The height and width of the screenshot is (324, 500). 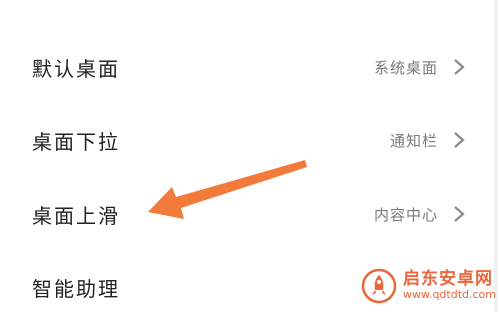 I want to click on watermark-name: 启东安卓网, so click(x=447, y=279).